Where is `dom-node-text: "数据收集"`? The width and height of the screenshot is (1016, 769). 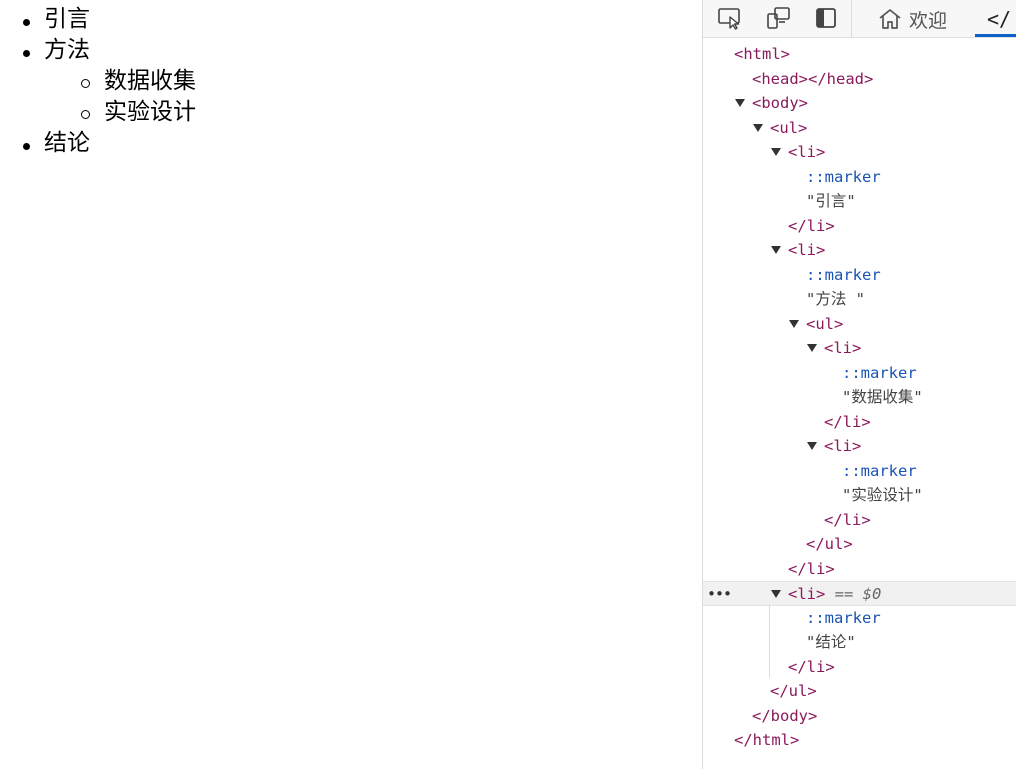 dom-node-text: "数据收集" is located at coordinates (859, 397).